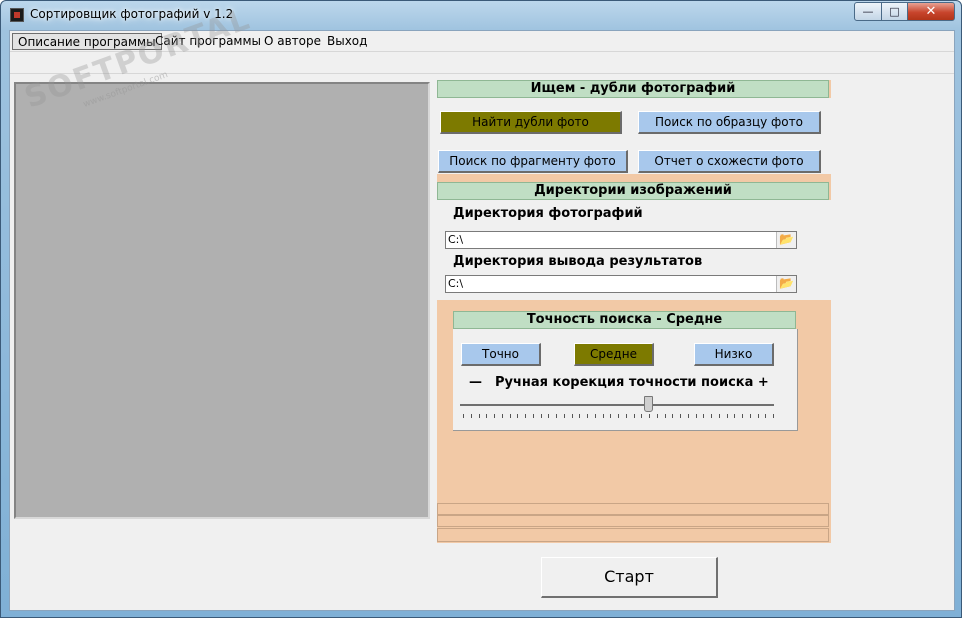 The height and width of the screenshot is (618, 962). I want to click on accuracy-exact-button: Точно, so click(501, 354).